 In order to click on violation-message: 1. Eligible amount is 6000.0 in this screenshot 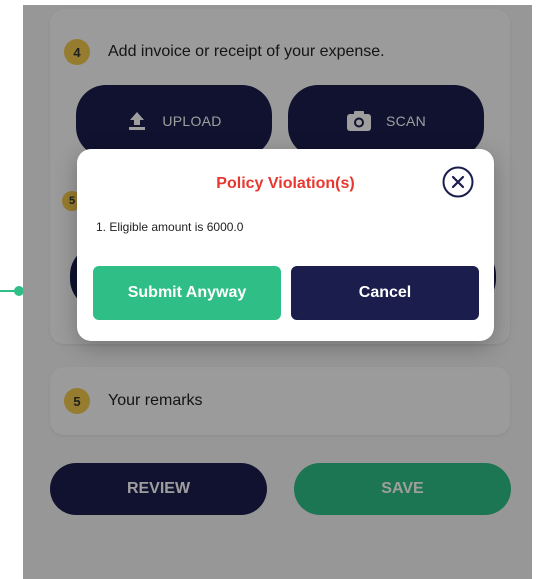, I will do `click(170, 227)`.